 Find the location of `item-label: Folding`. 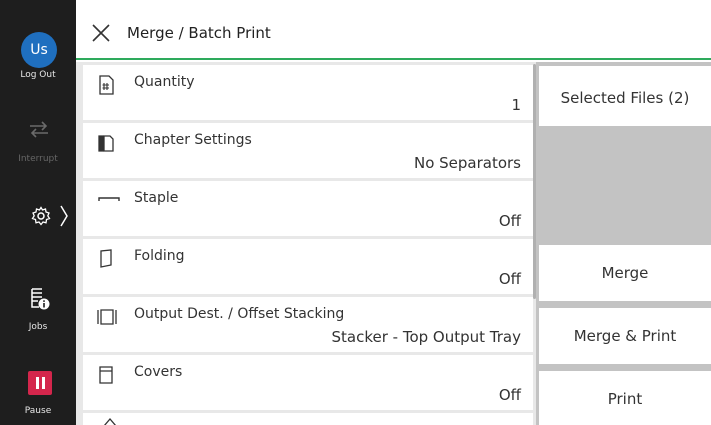

item-label: Folding is located at coordinates (159, 256).